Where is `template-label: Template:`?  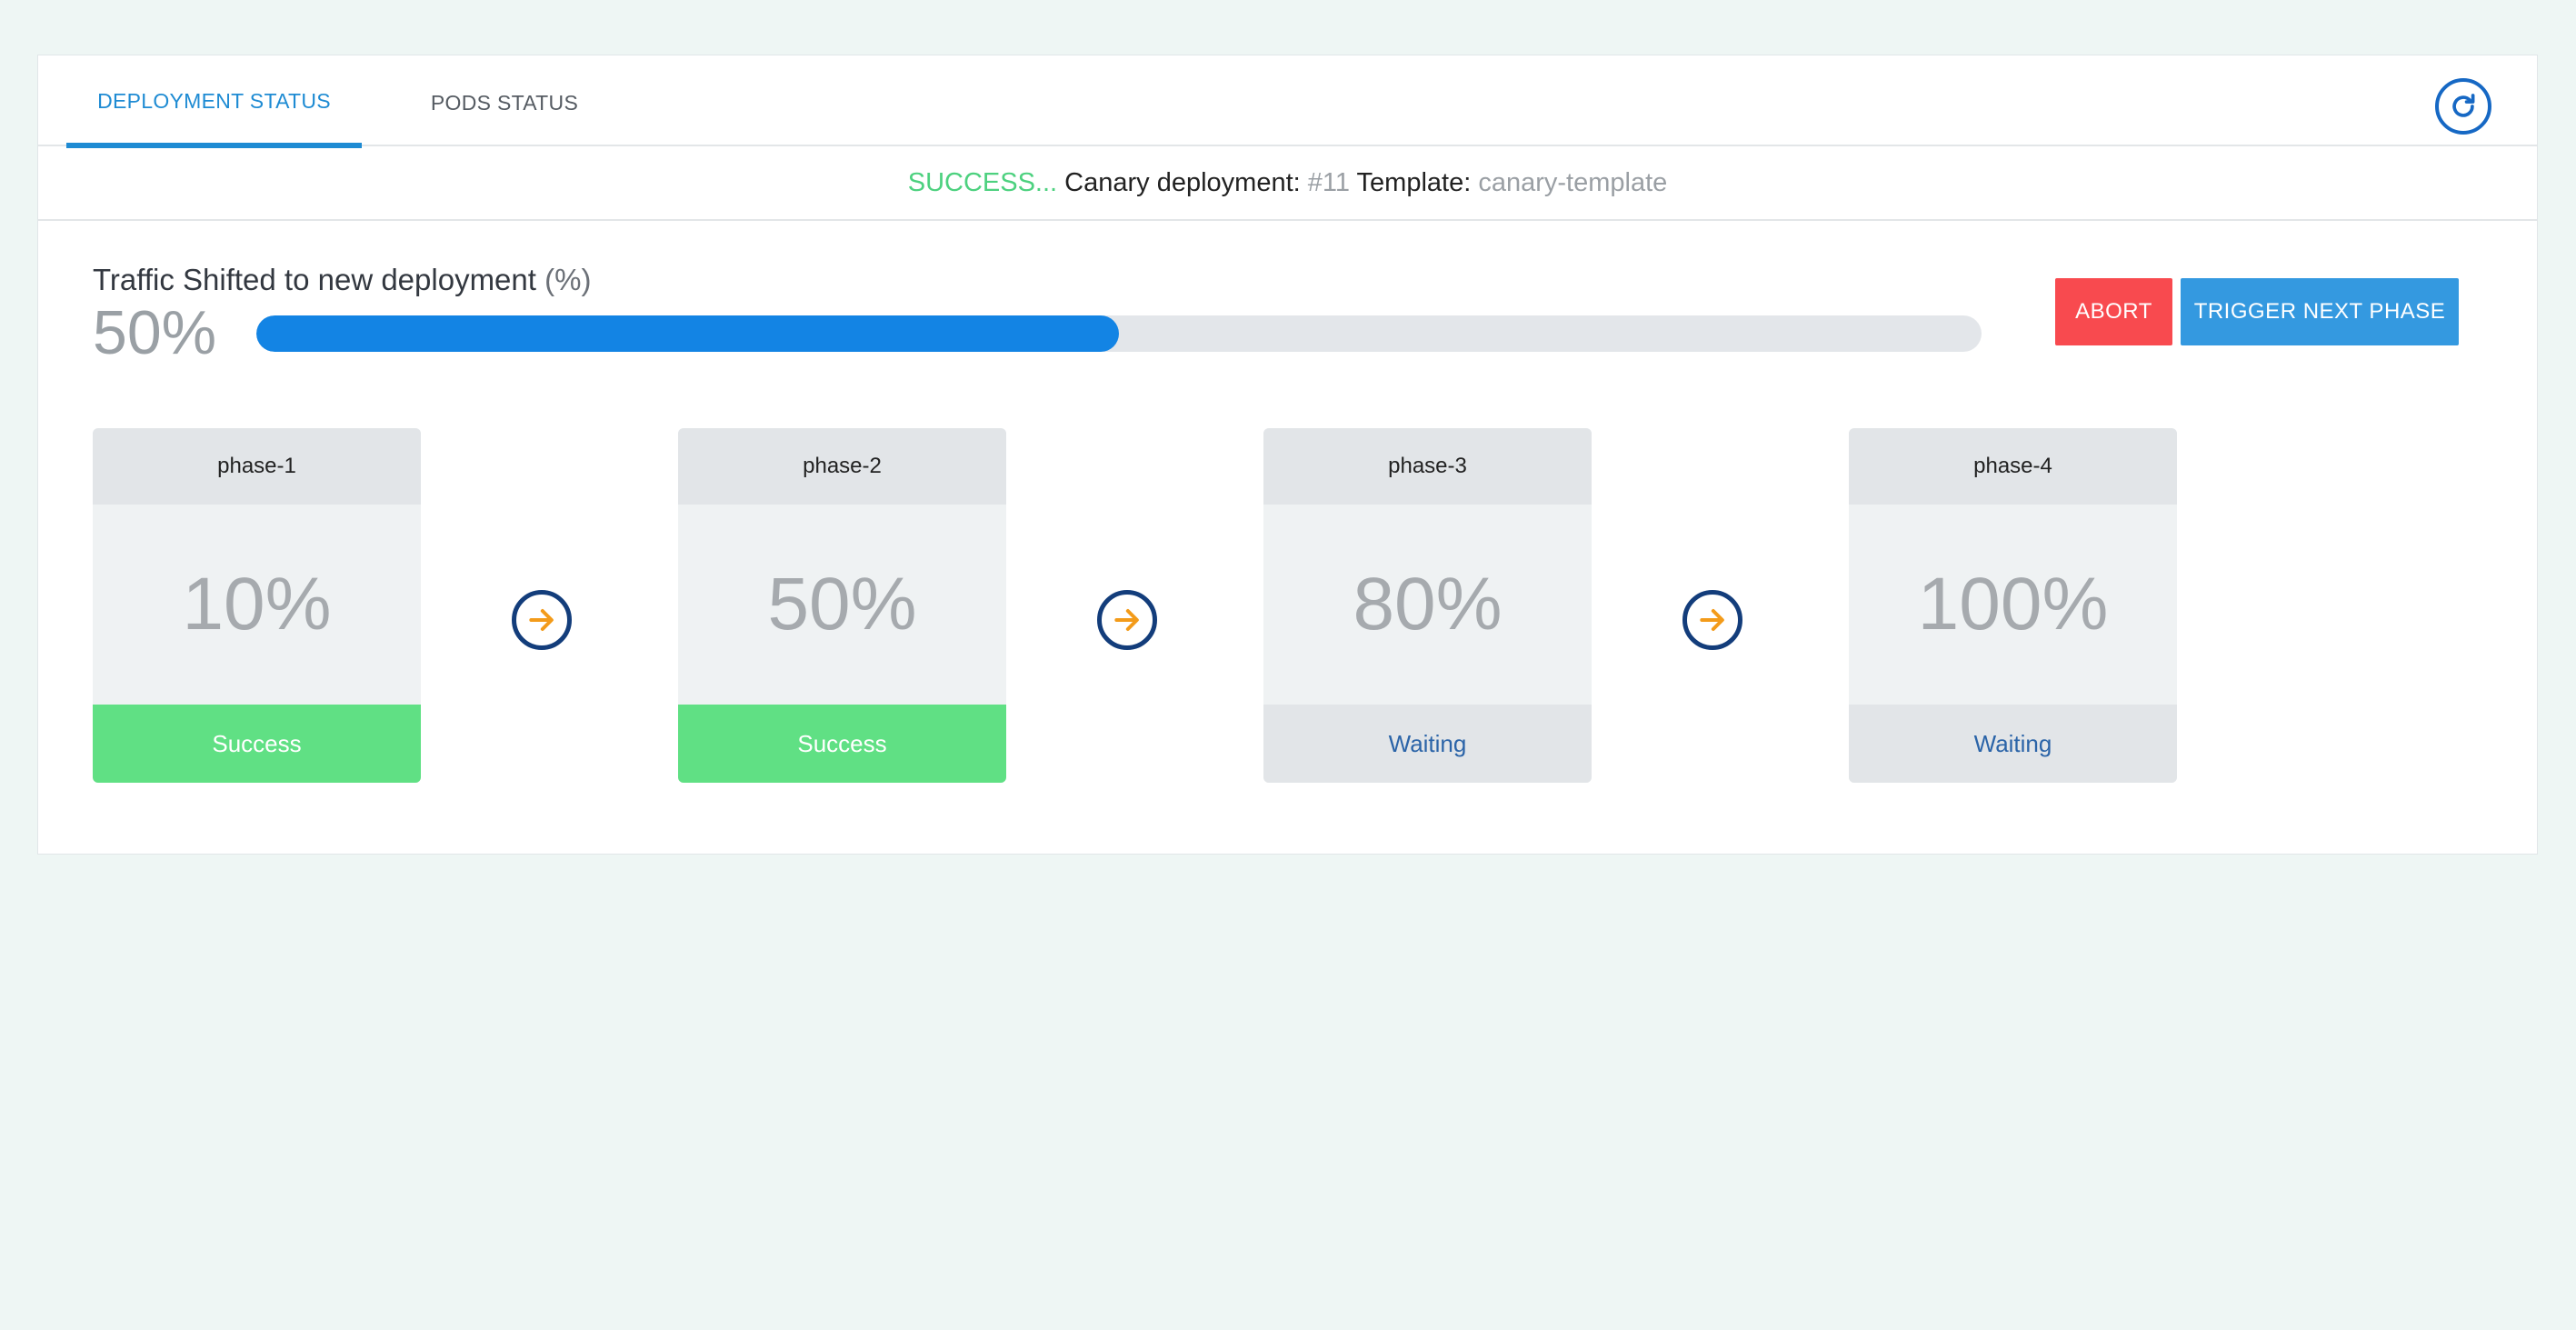 template-label: Template: is located at coordinates (1414, 182).